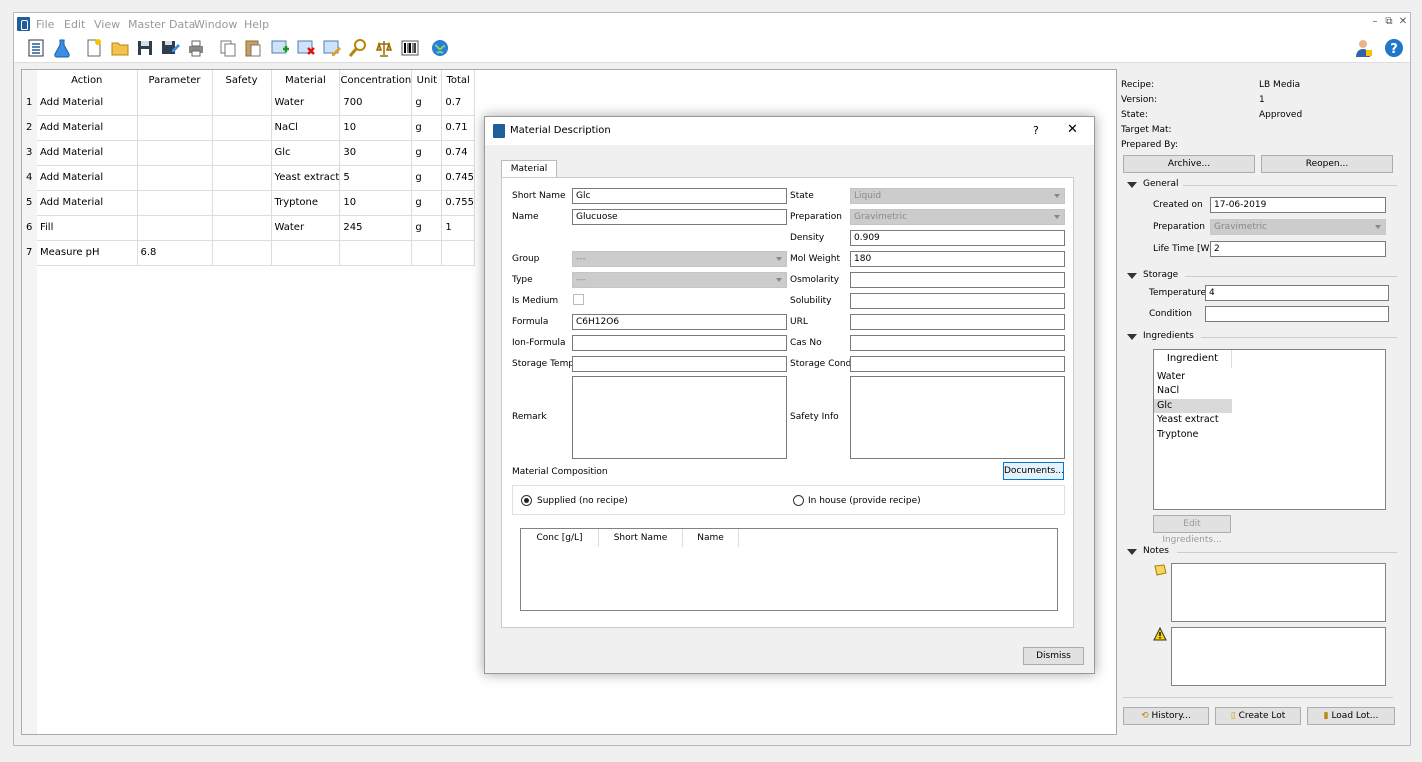 This screenshot has width=1422, height=762. I want to click on life-time-field: 2, so click(1298, 249).